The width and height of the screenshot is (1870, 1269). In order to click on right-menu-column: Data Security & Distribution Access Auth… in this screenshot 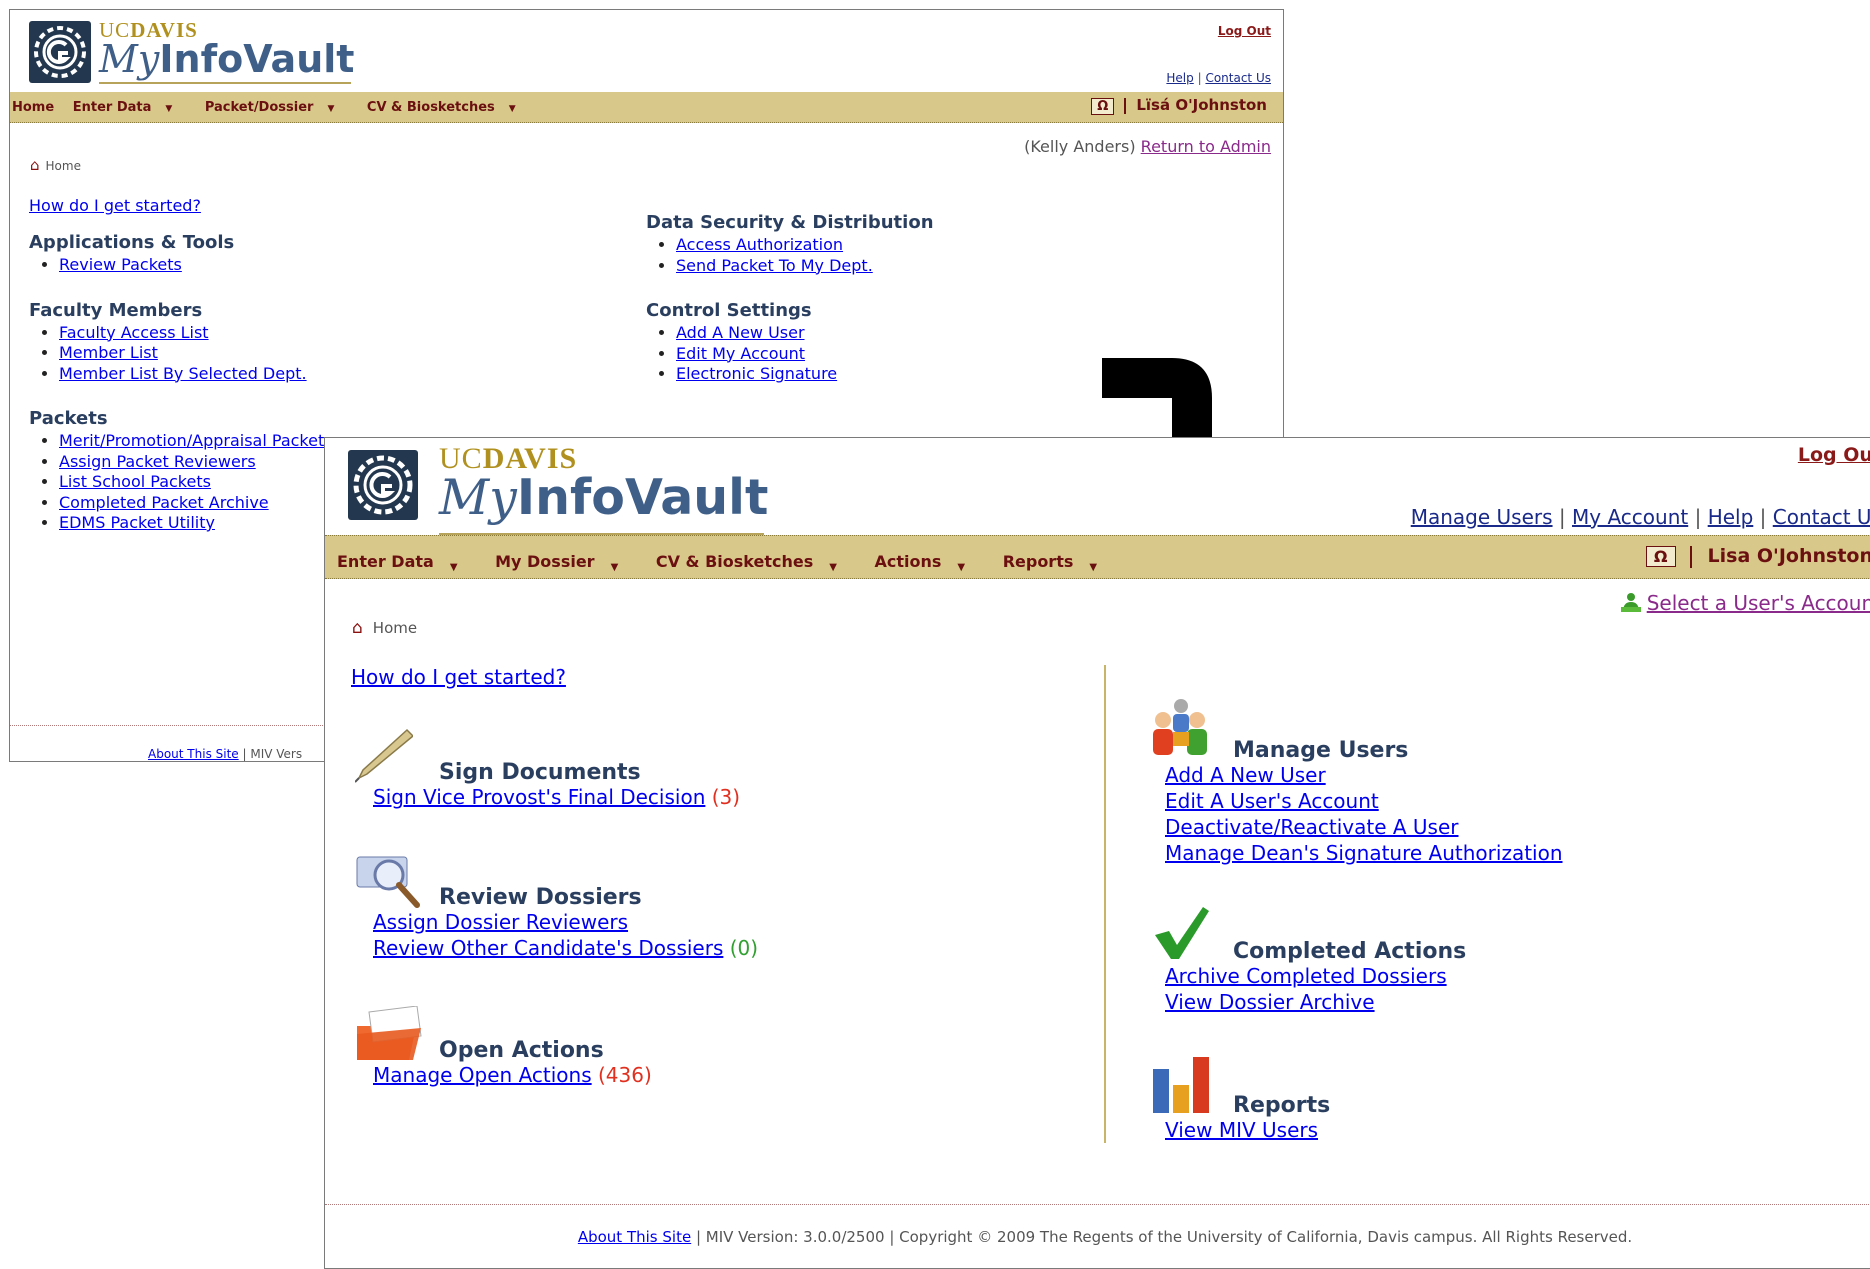, I will do `click(790, 310)`.